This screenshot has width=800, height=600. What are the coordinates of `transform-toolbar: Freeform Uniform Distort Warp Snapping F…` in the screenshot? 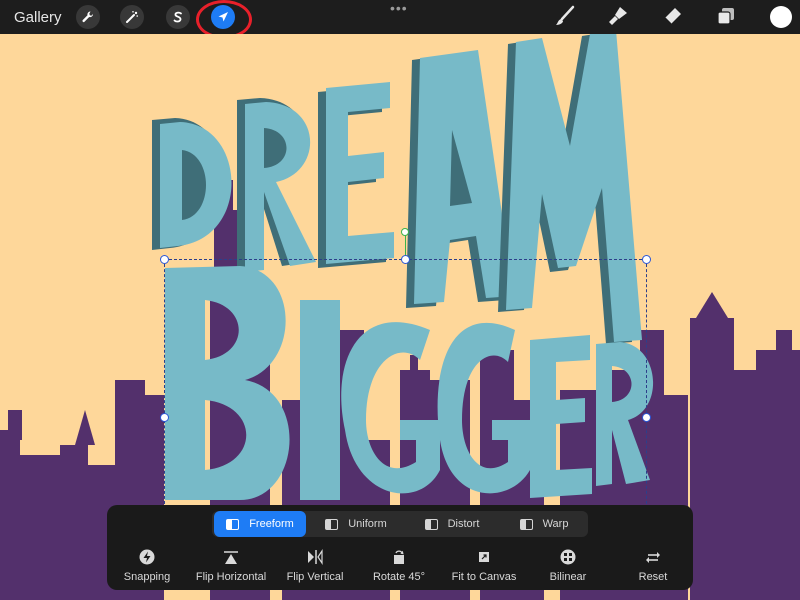 It's located at (400, 547).